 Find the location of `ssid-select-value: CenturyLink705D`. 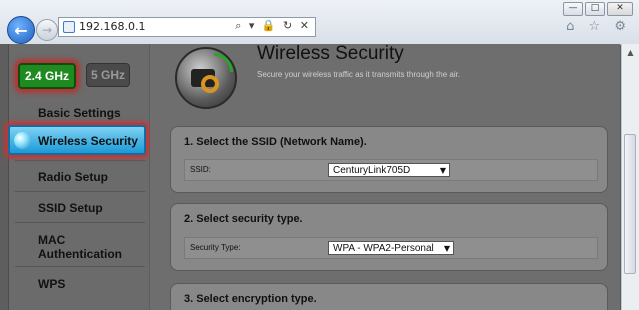

ssid-select-value: CenturyLink705D is located at coordinates (372, 170).